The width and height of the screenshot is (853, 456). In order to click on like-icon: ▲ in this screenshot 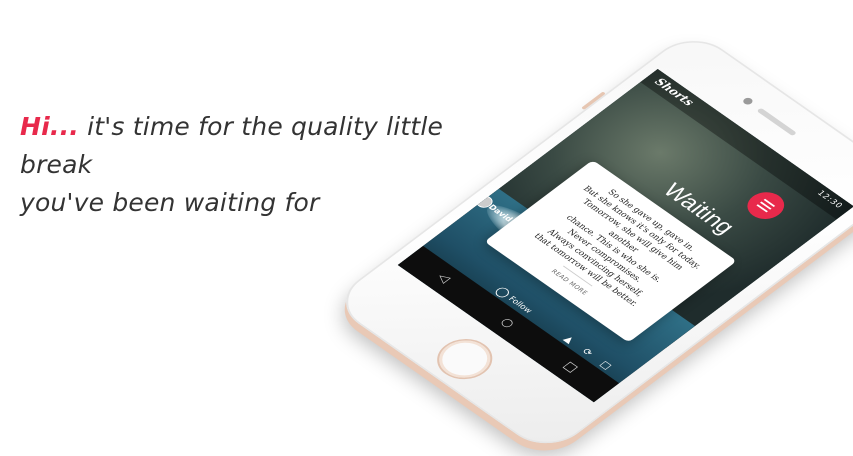, I will do `click(568, 339)`.